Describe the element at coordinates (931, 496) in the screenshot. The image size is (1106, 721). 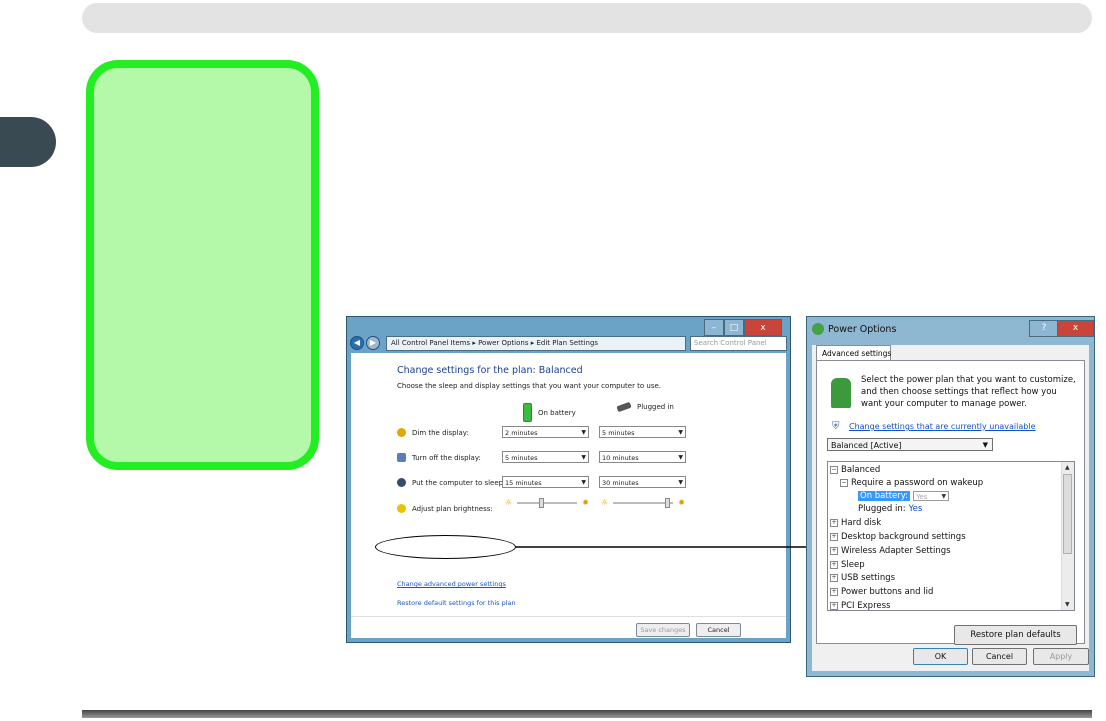
I see `on-battery-select: Yes ▼` at that location.